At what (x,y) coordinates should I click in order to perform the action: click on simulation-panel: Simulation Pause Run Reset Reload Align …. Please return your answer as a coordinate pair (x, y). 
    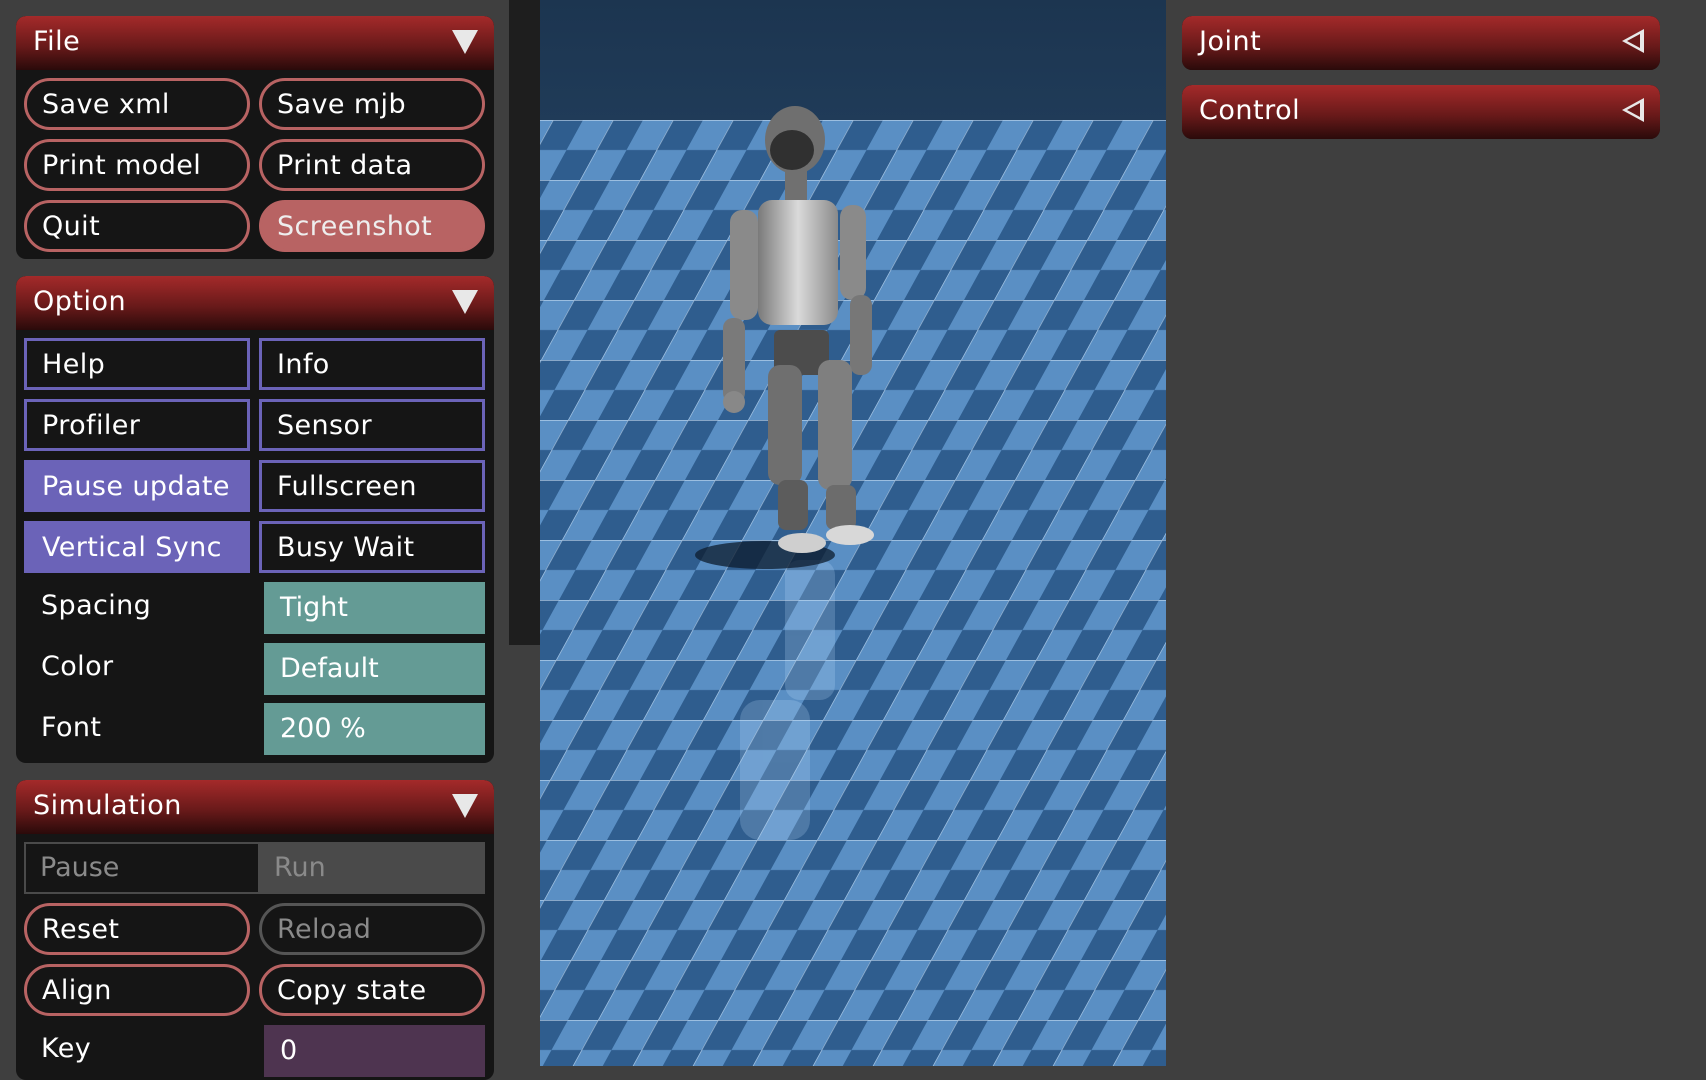
    Looking at the image, I should click on (255, 930).